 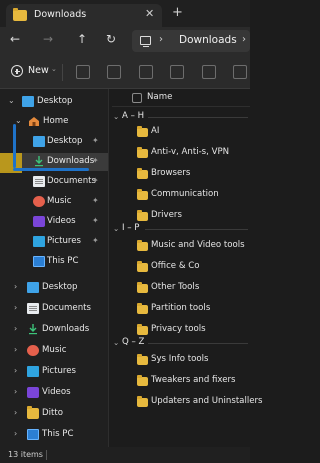 I want to click on copy-icon, so click(x=114, y=72).